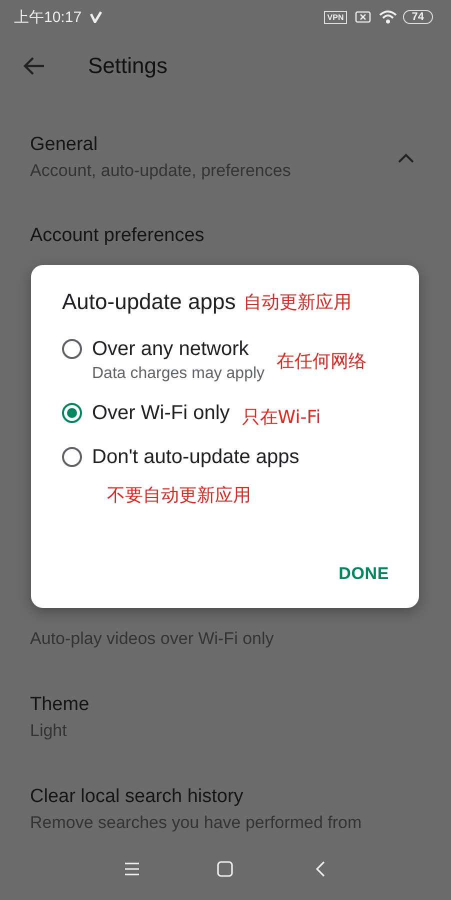 This screenshot has width=451, height=900. I want to click on option-label: Over any network, so click(178, 349).